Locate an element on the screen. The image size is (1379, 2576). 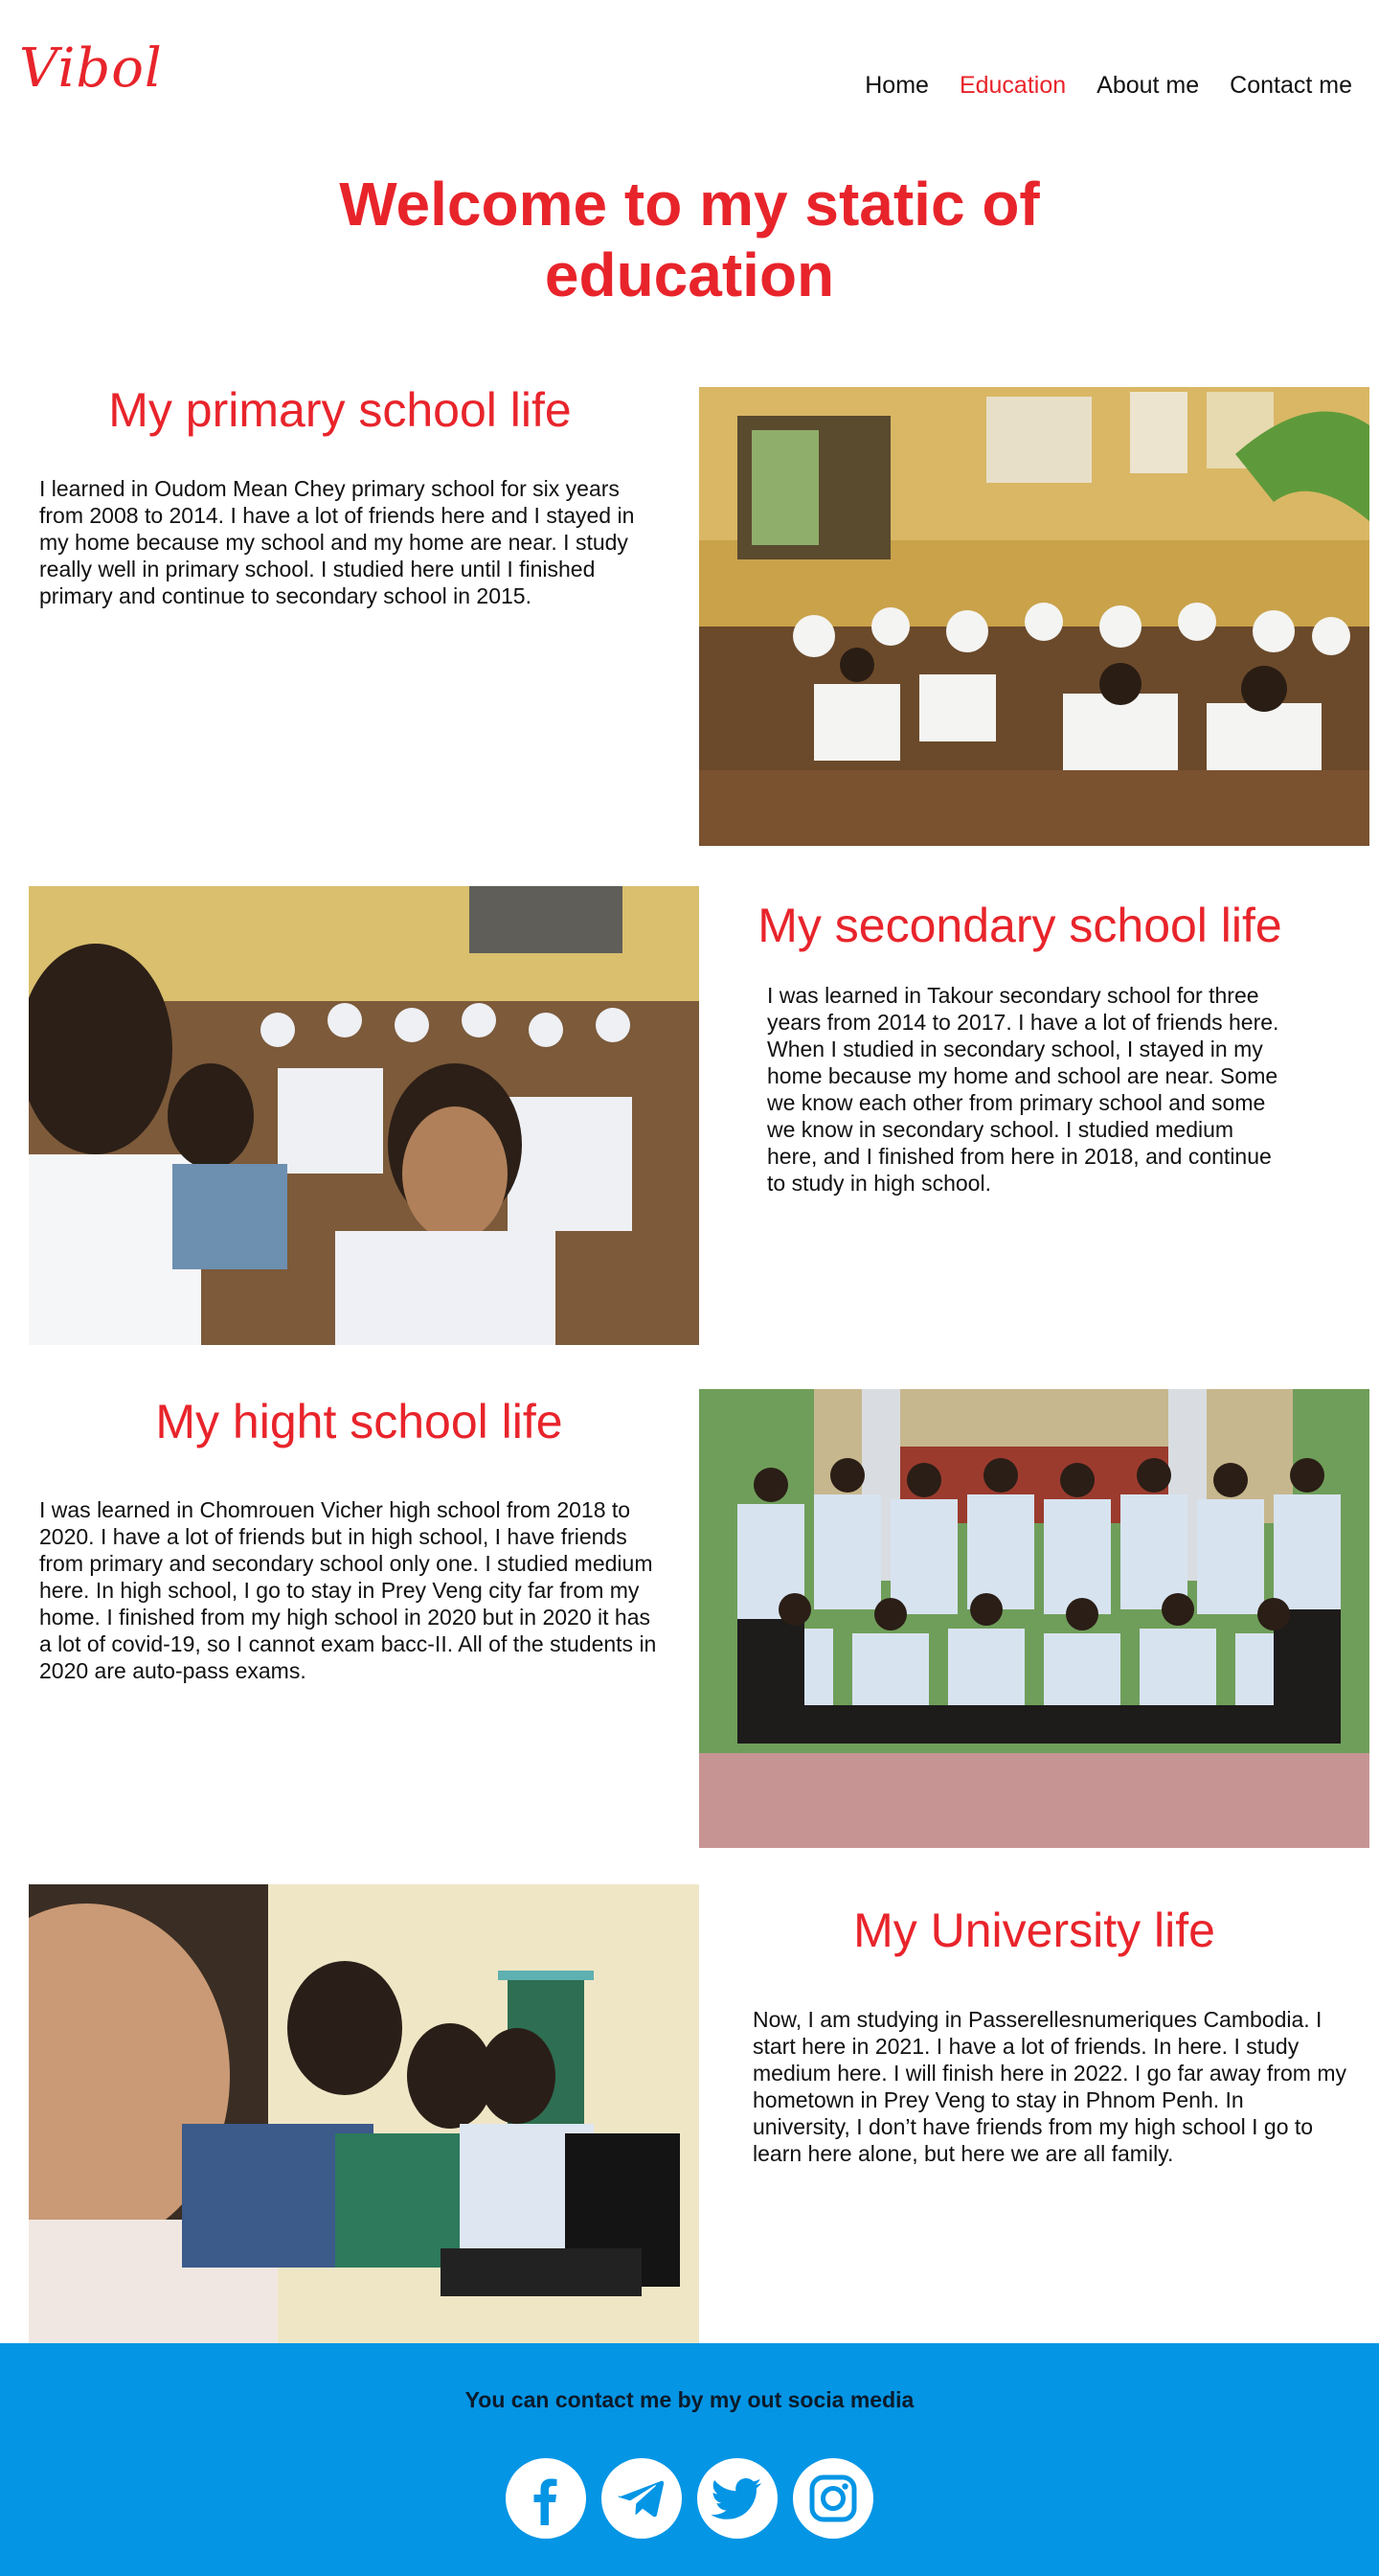
telegram-link is located at coordinates (641, 2498).